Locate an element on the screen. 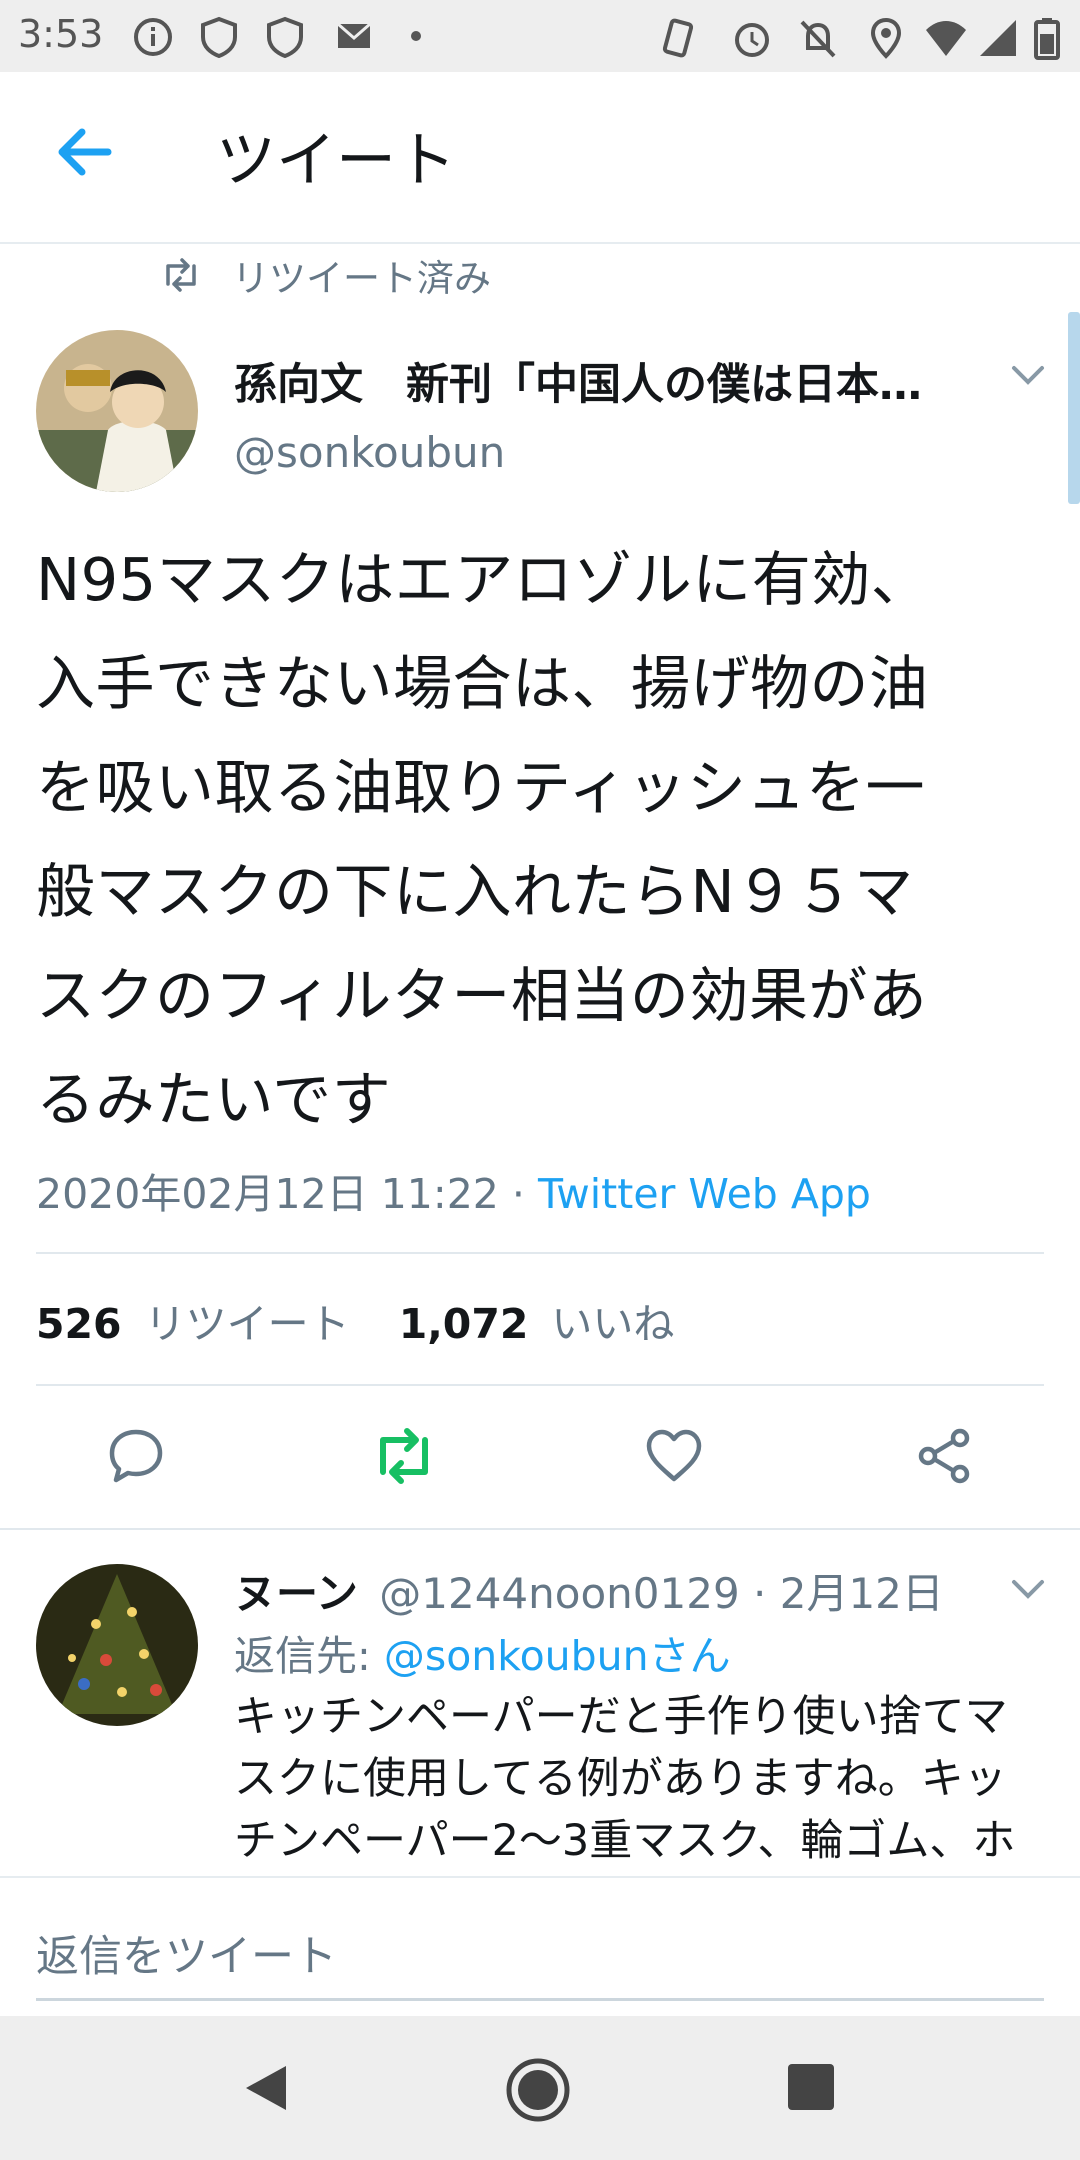 The width and height of the screenshot is (1080, 2160). tweet-meta: 2020年02月12日 11:22 · Twitter Web App is located at coordinates (453, 1190).